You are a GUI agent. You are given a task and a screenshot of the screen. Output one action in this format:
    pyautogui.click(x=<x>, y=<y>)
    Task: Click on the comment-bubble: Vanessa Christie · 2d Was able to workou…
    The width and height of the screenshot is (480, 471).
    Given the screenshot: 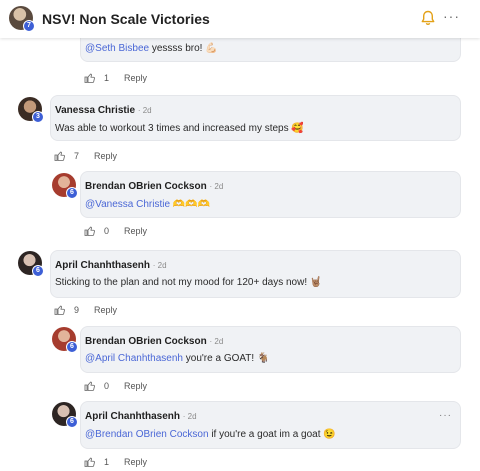 What is the action you would take?
    pyautogui.click(x=255, y=118)
    